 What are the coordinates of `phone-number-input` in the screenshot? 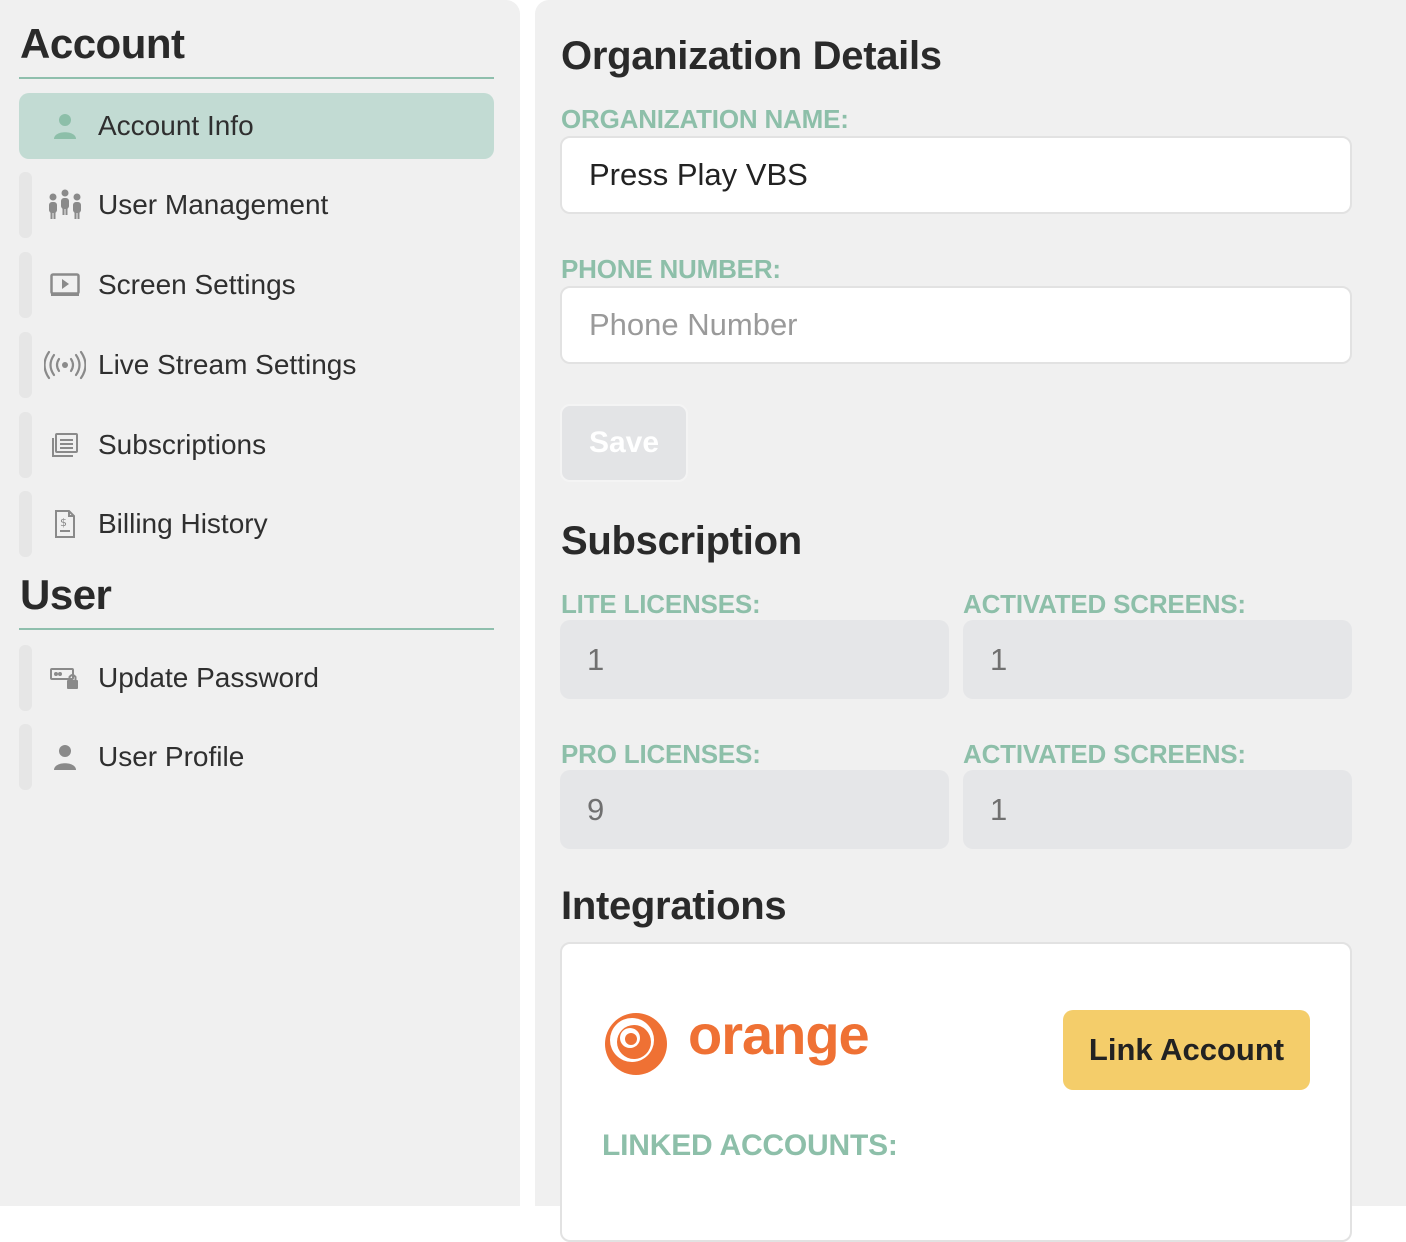 It's located at (956, 325).